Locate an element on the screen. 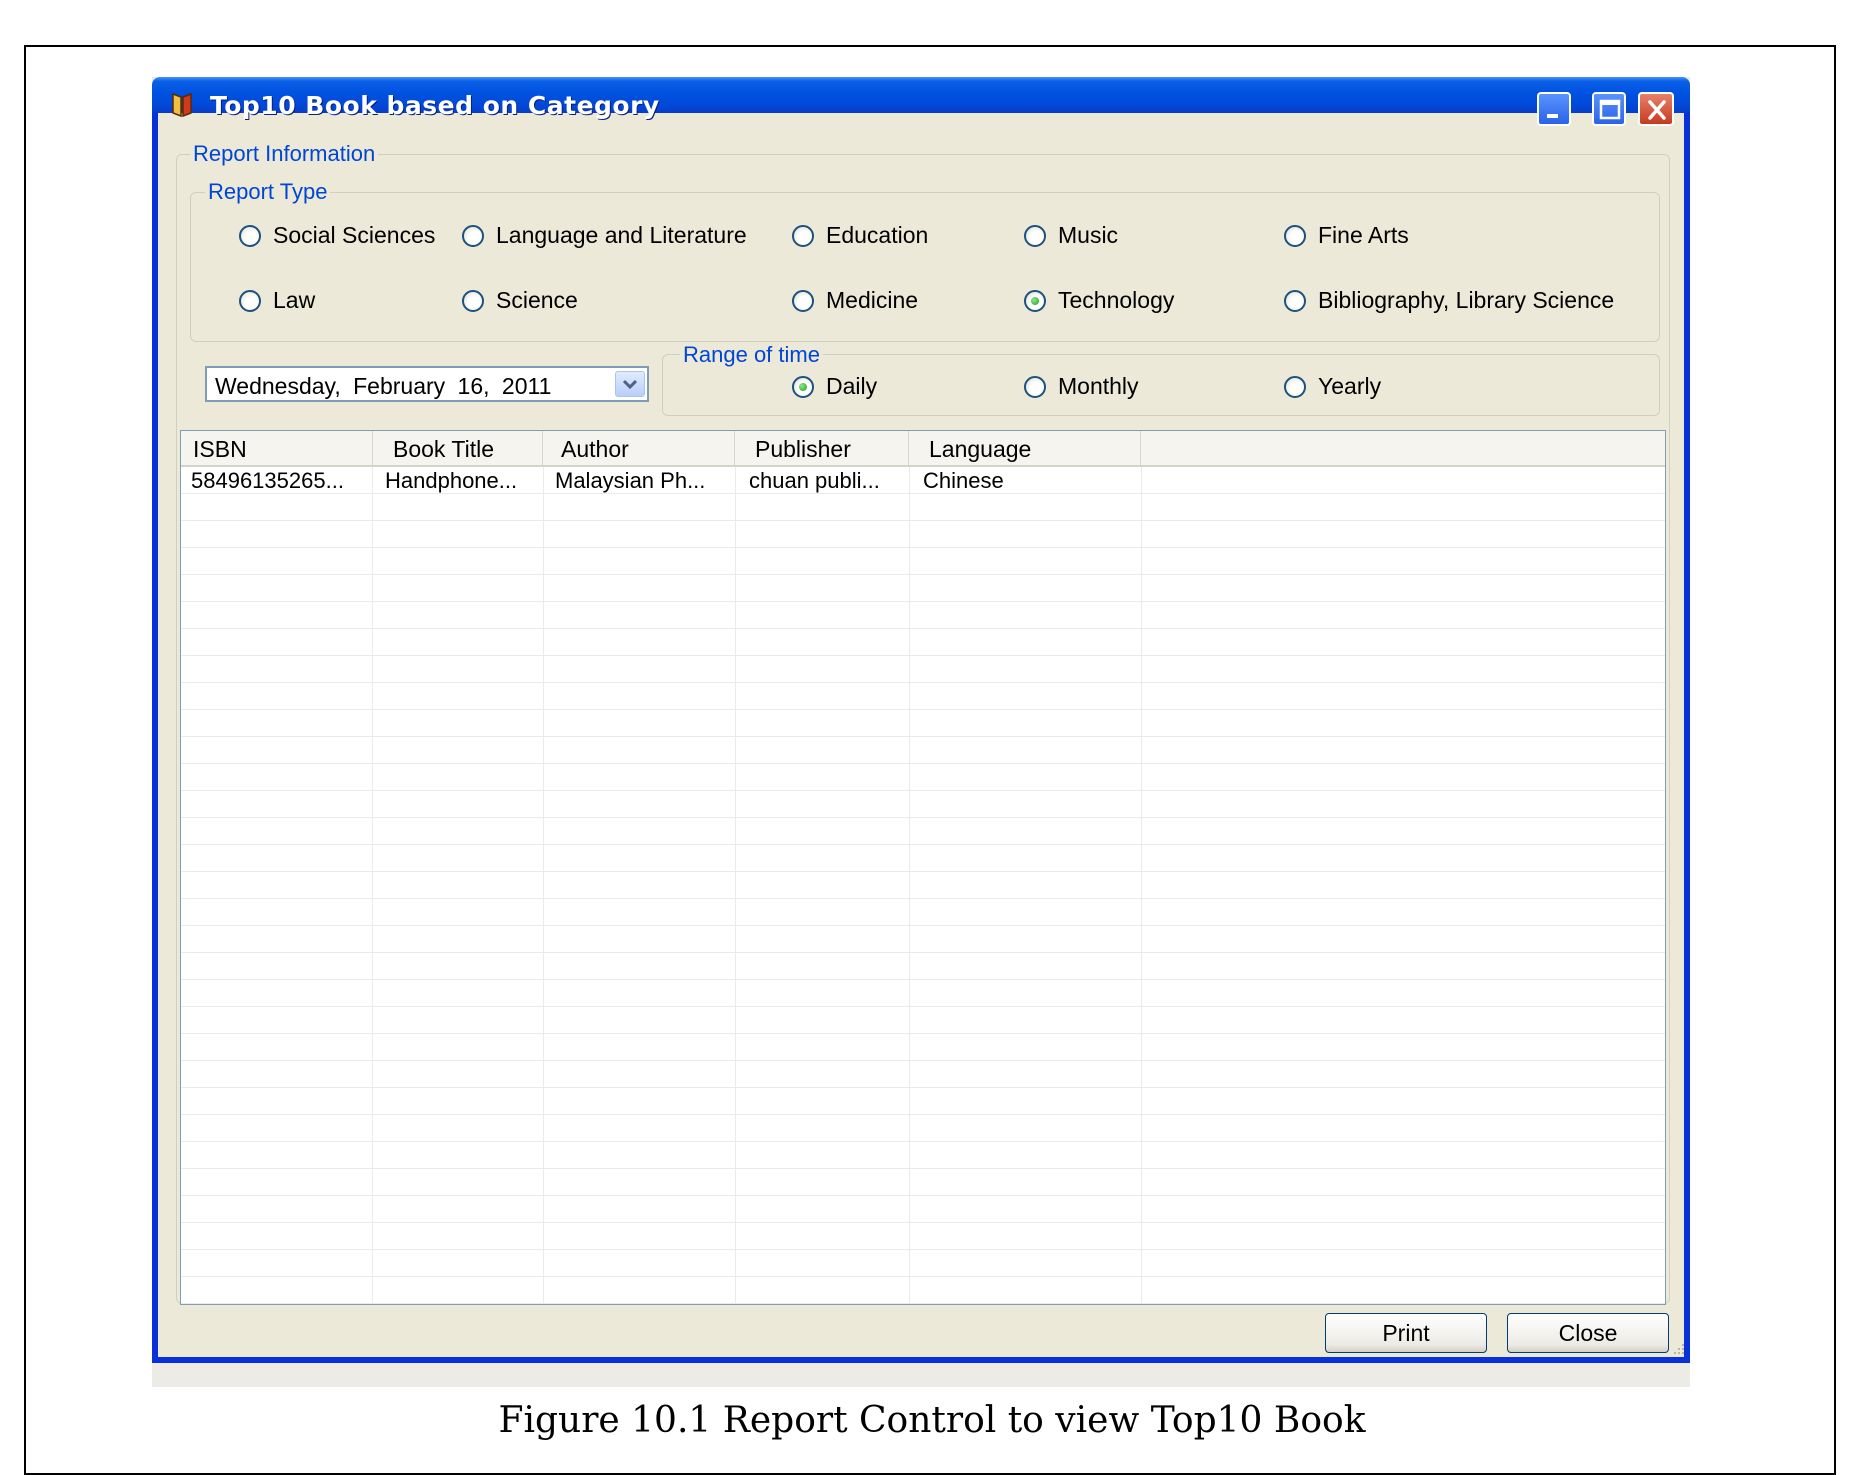 This screenshot has height=1475, width=1864. radio-law: Law is located at coordinates (277, 300).